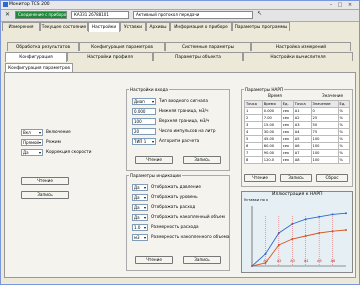  What do you see at coordinates (302, 111) in the screenshot?
I see `table-cell: А1` at bounding box center [302, 111].